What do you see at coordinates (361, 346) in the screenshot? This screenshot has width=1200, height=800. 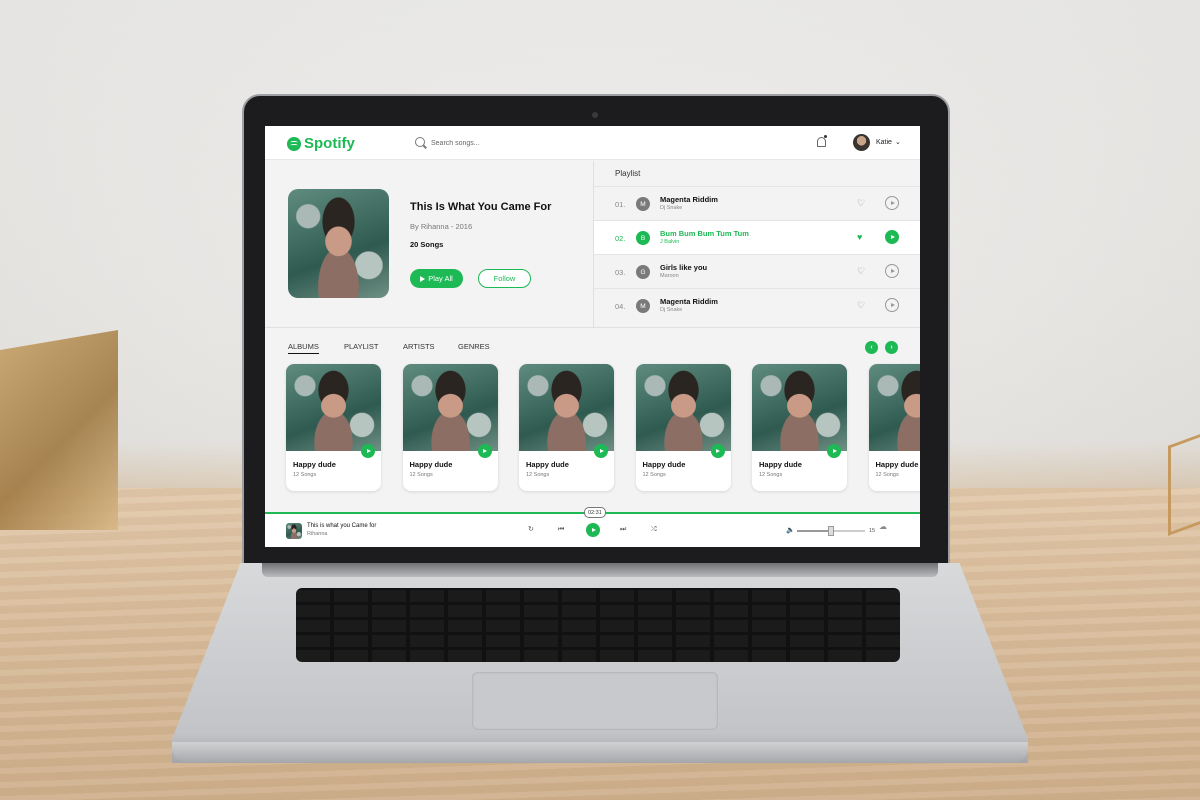 I see `tab-playlist: PLAYLIST` at bounding box center [361, 346].